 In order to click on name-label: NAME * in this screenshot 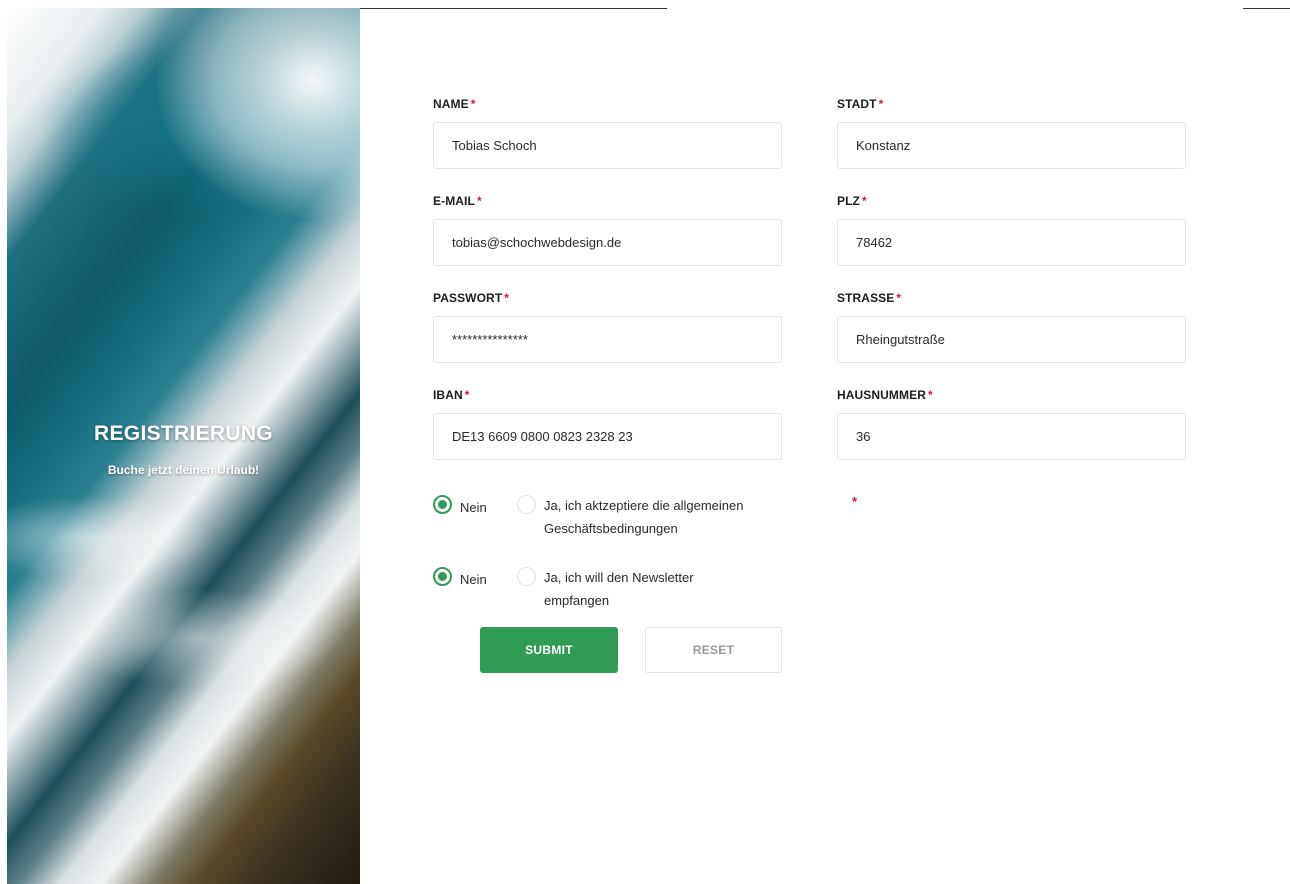, I will do `click(454, 104)`.